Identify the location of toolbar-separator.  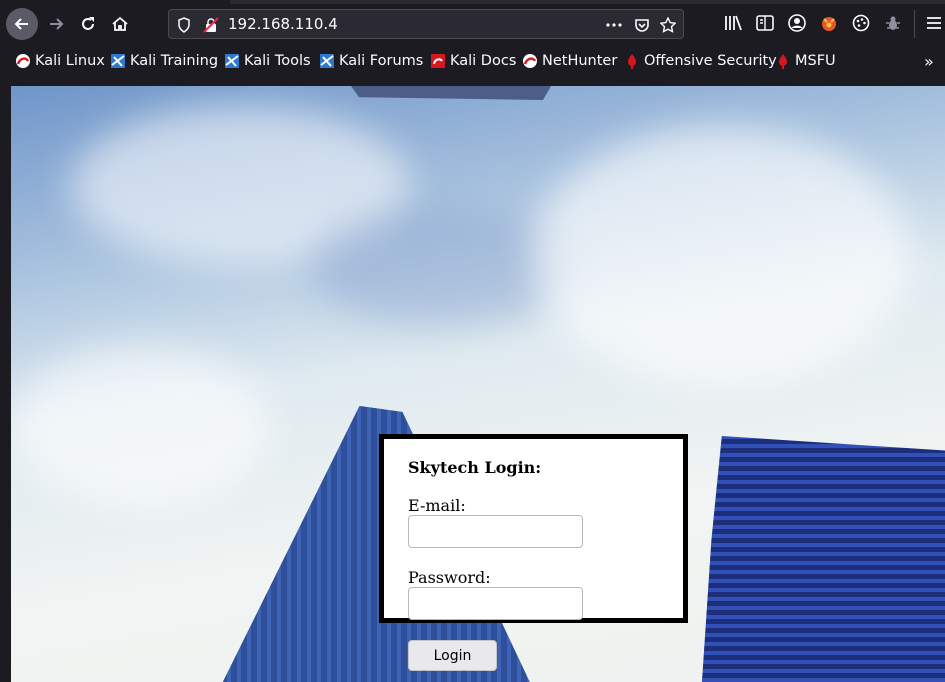
(914, 24).